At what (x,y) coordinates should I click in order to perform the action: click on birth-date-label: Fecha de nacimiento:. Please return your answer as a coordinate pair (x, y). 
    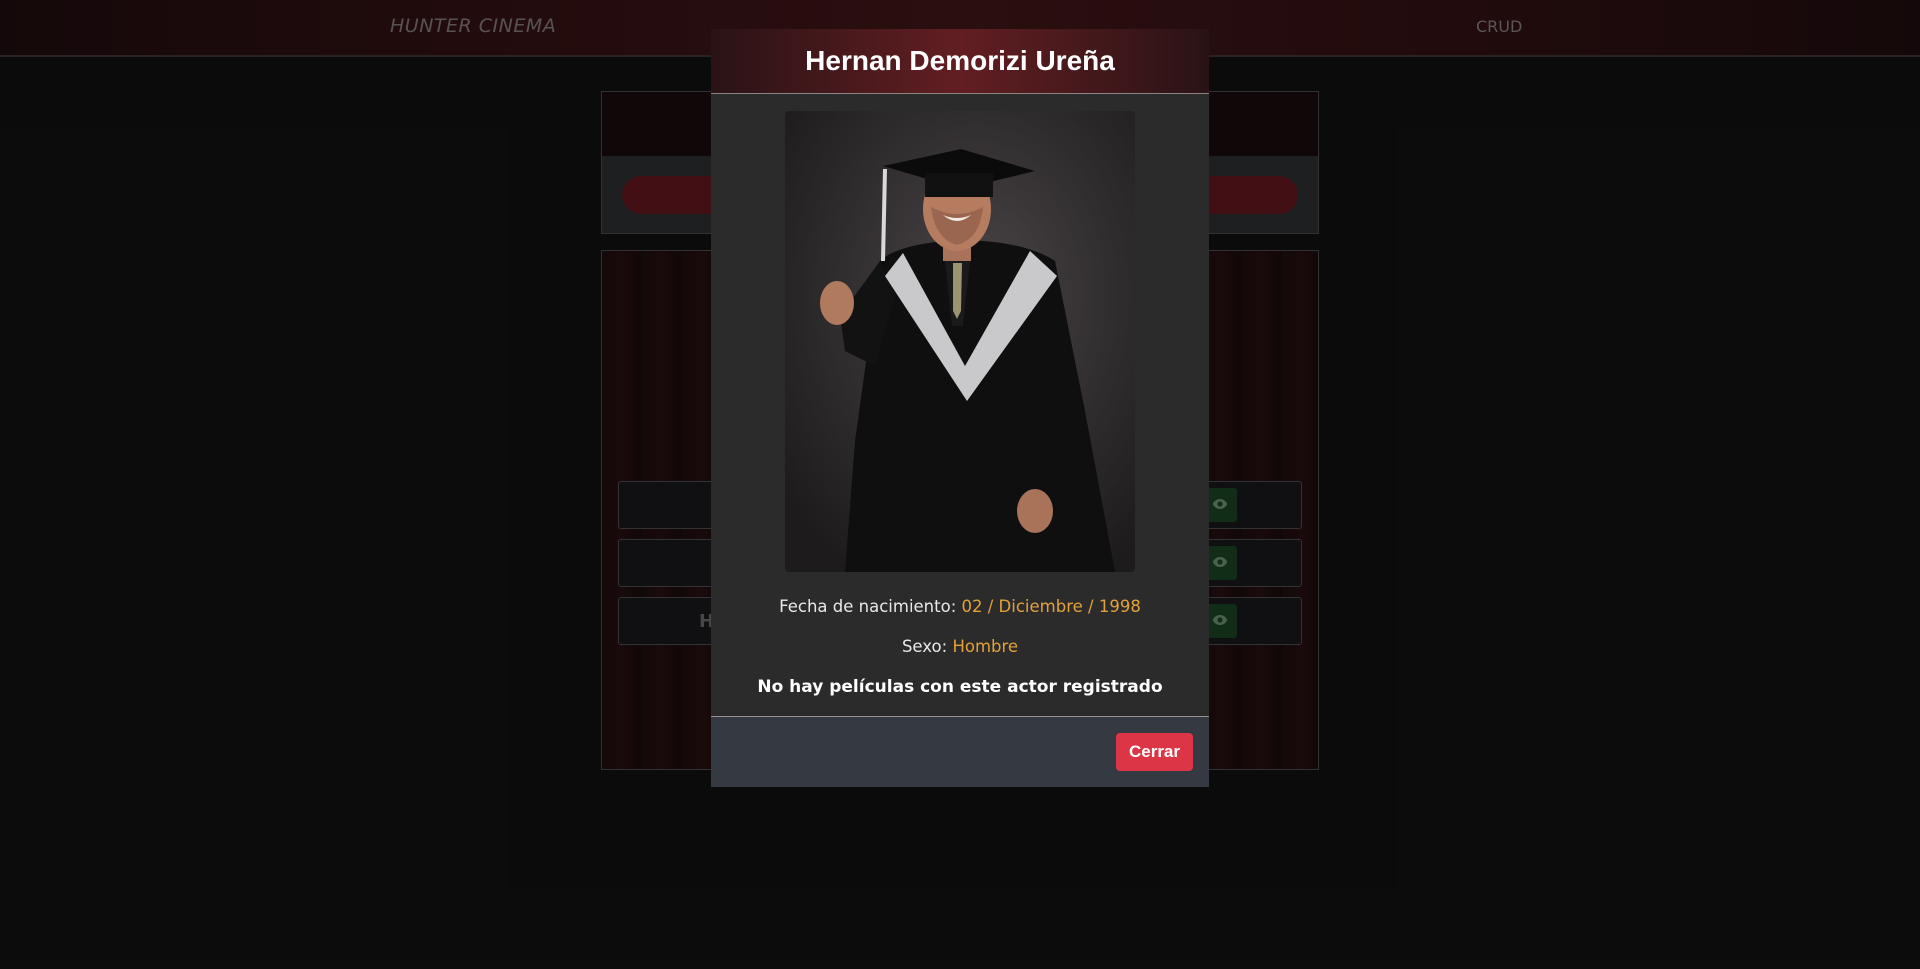
    Looking at the image, I should click on (868, 606).